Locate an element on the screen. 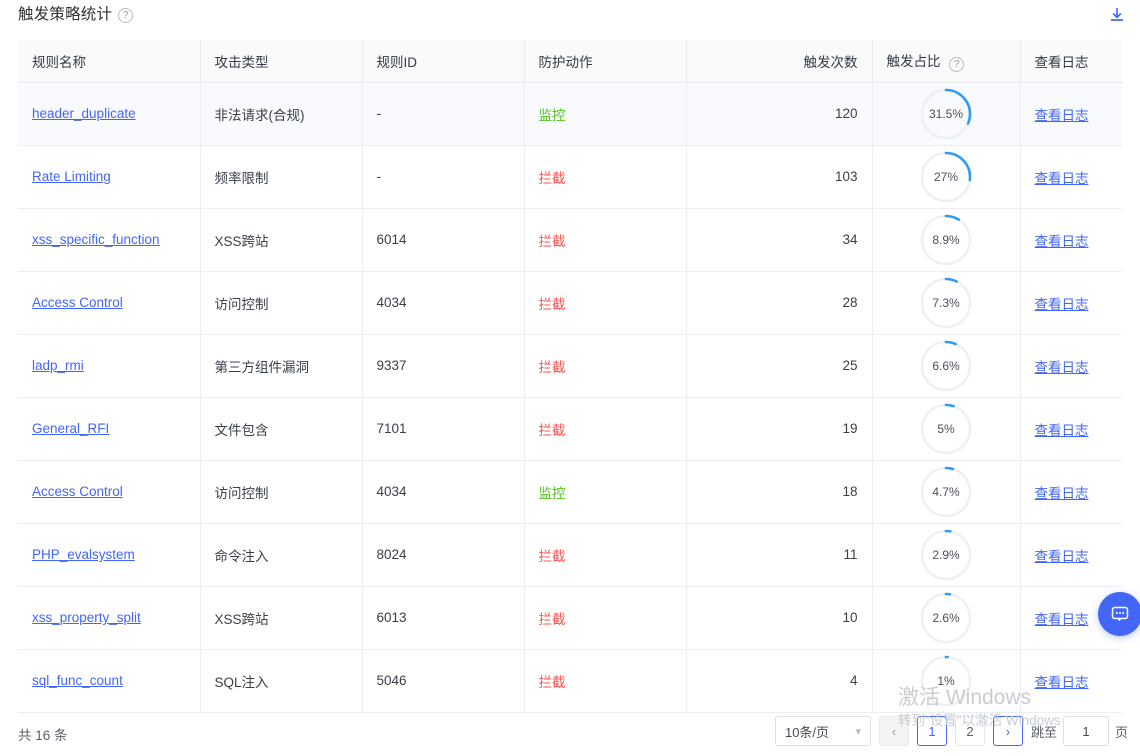  ratio-percent-label: 27% is located at coordinates (946, 176).